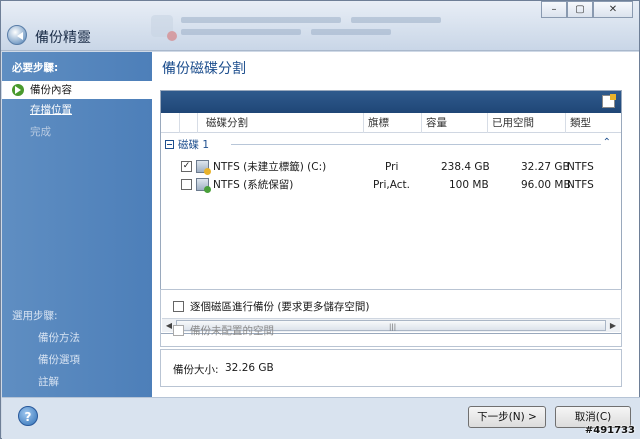 The height and width of the screenshot is (439, 640). Describe the element at coordinates (186, 184) in the screenshot. I see `partition-checkbox` at that location.